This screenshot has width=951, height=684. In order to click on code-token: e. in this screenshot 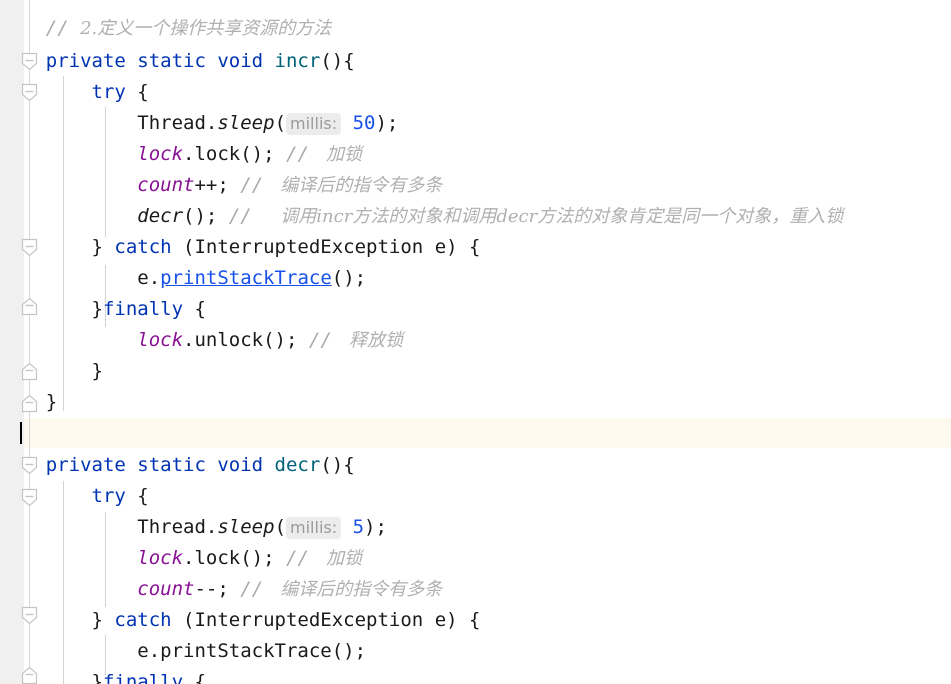, I will do `click(149, 278)`.